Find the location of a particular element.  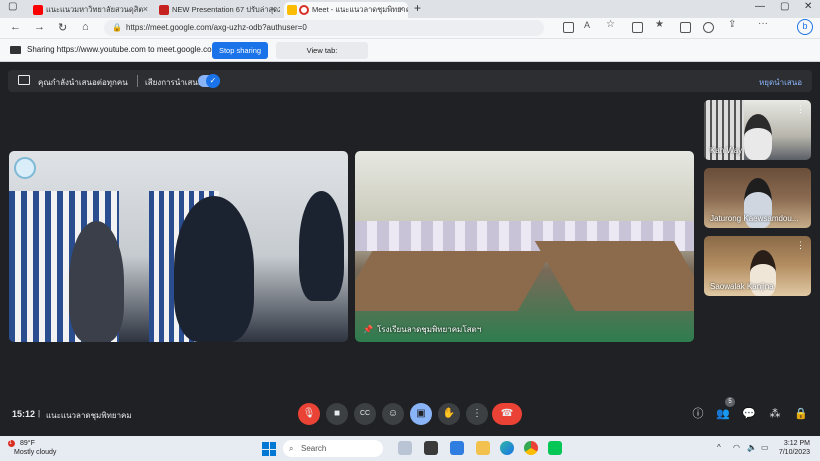

presentation-audio-toggle: ✓ is located at coordinates (209, 81).